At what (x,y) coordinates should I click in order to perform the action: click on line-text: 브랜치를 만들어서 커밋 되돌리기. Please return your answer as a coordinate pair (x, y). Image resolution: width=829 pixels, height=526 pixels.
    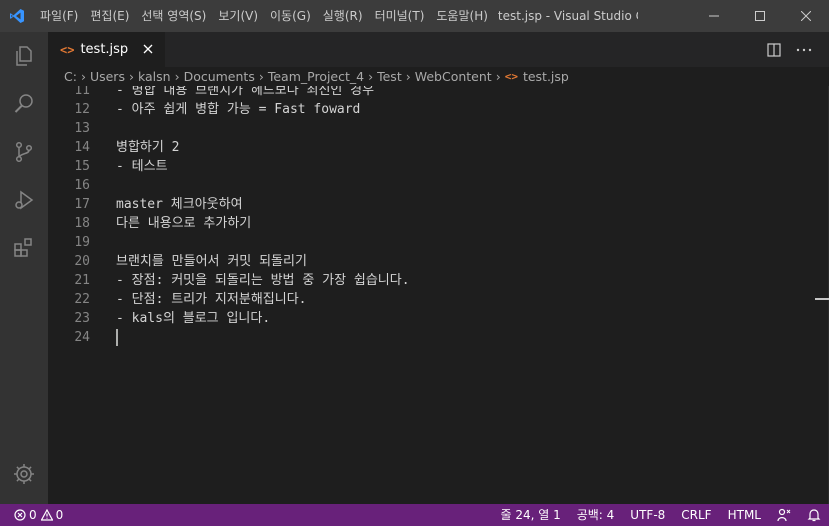
    Looking at the image, I should click on (211, 261).